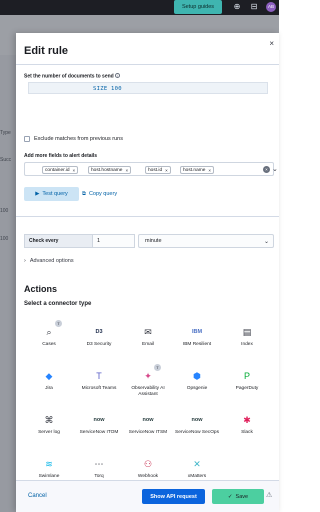 This screenshot has height=512, width=320. What do you see at coordinates (107, 89) in the screenshot?
I see `query-code: SIZE 100` at bounding box center [107, 89].